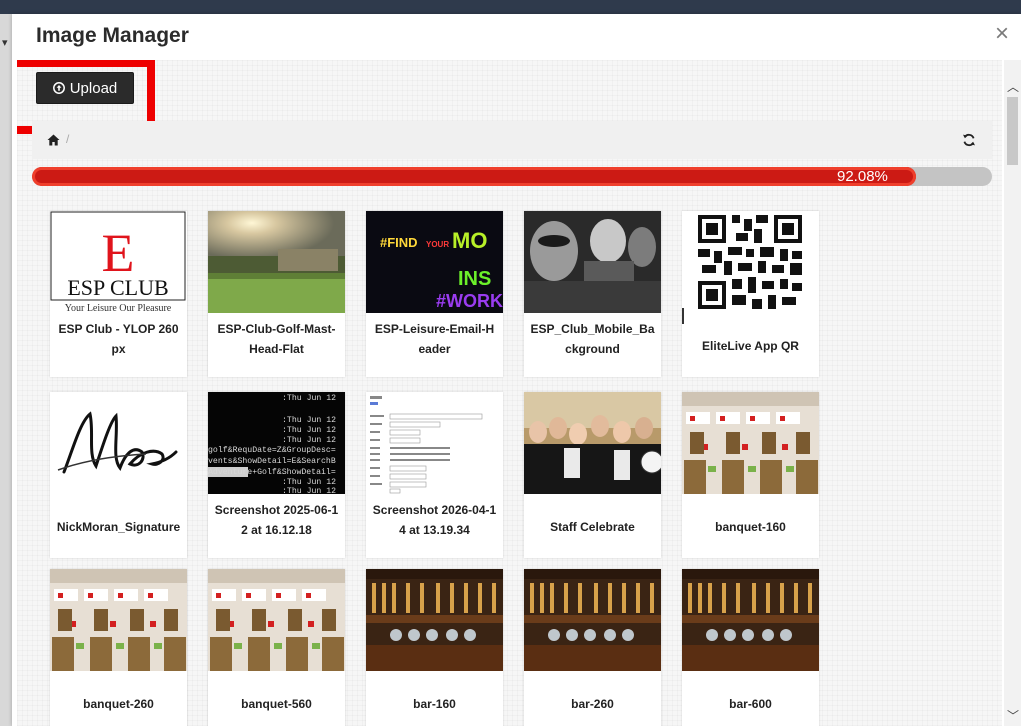  Describe the element at coordinates (272, 450) in the screenshot. I see `svg-text: golf&RequDate=Z&GroupDesc=` at that location.